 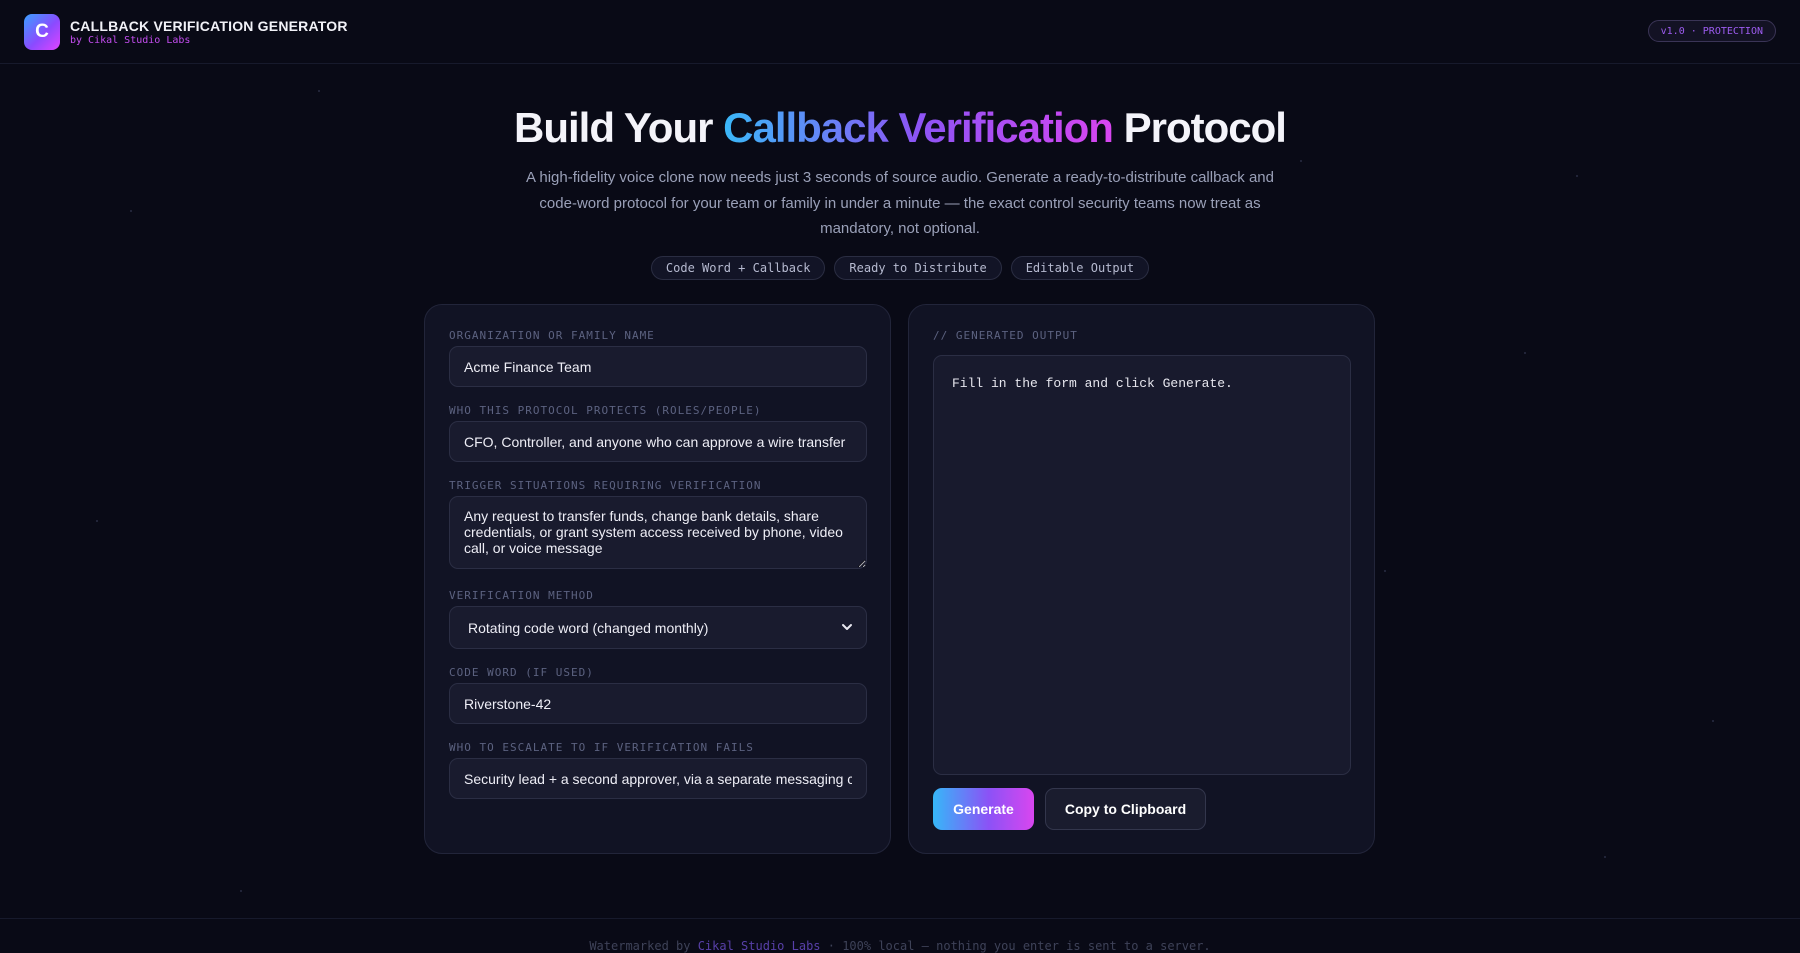 What do you see at coordinates (619, 127) in the screenshot?
I see `hero-title-start: Build Your` at bounding box center [619, 127].